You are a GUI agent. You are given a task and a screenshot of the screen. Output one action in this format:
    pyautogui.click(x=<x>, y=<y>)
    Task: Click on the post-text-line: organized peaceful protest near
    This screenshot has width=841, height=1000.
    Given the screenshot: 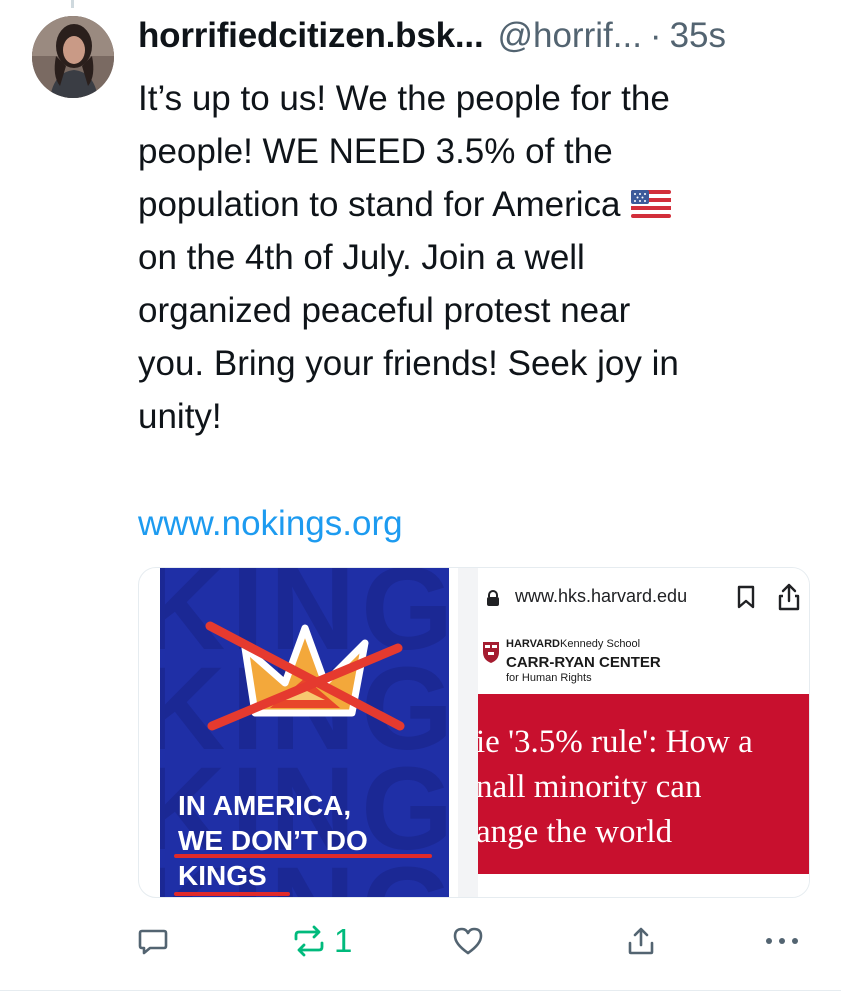 What is the action you would take?
    pyautogui.click(x=384, y=310)
    